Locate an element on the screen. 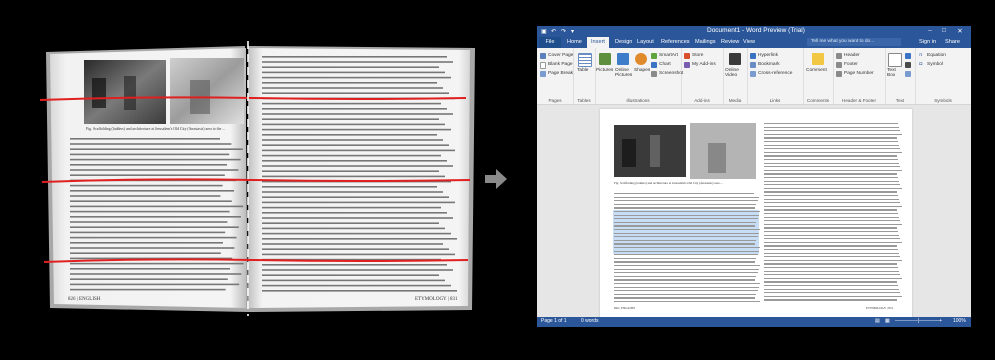  tab-review: Review is located at coordinates (730, 42).